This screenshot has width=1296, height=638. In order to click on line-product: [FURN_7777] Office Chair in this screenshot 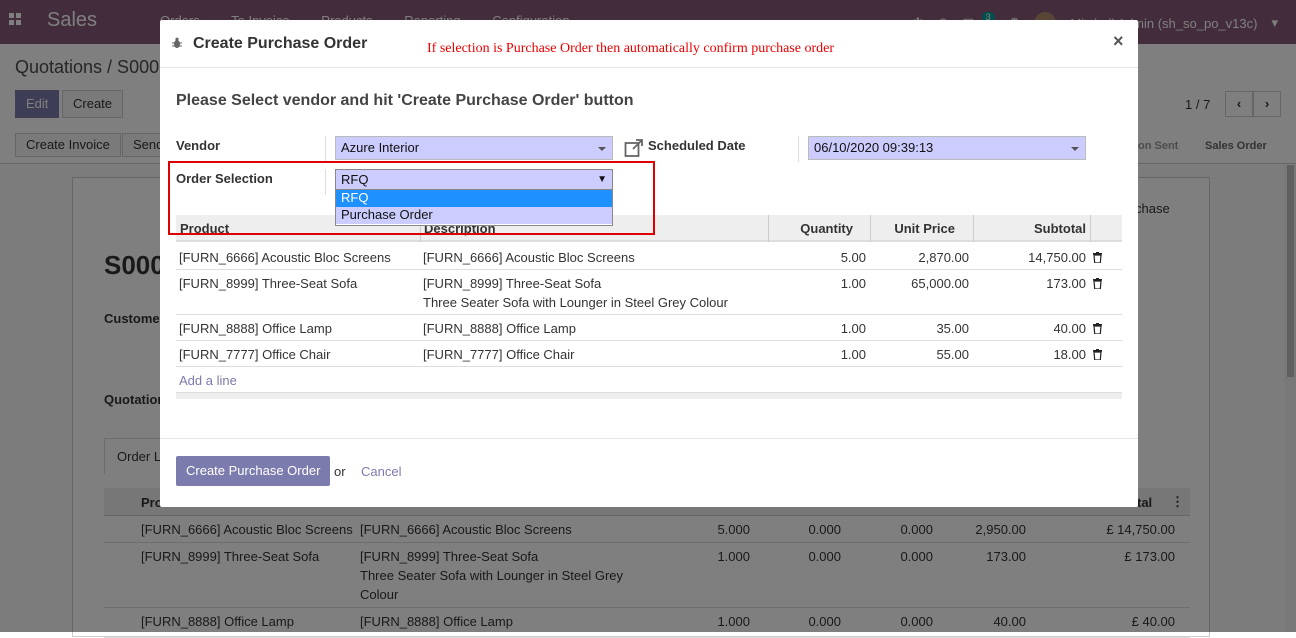, I will do `click(255, 354)`.